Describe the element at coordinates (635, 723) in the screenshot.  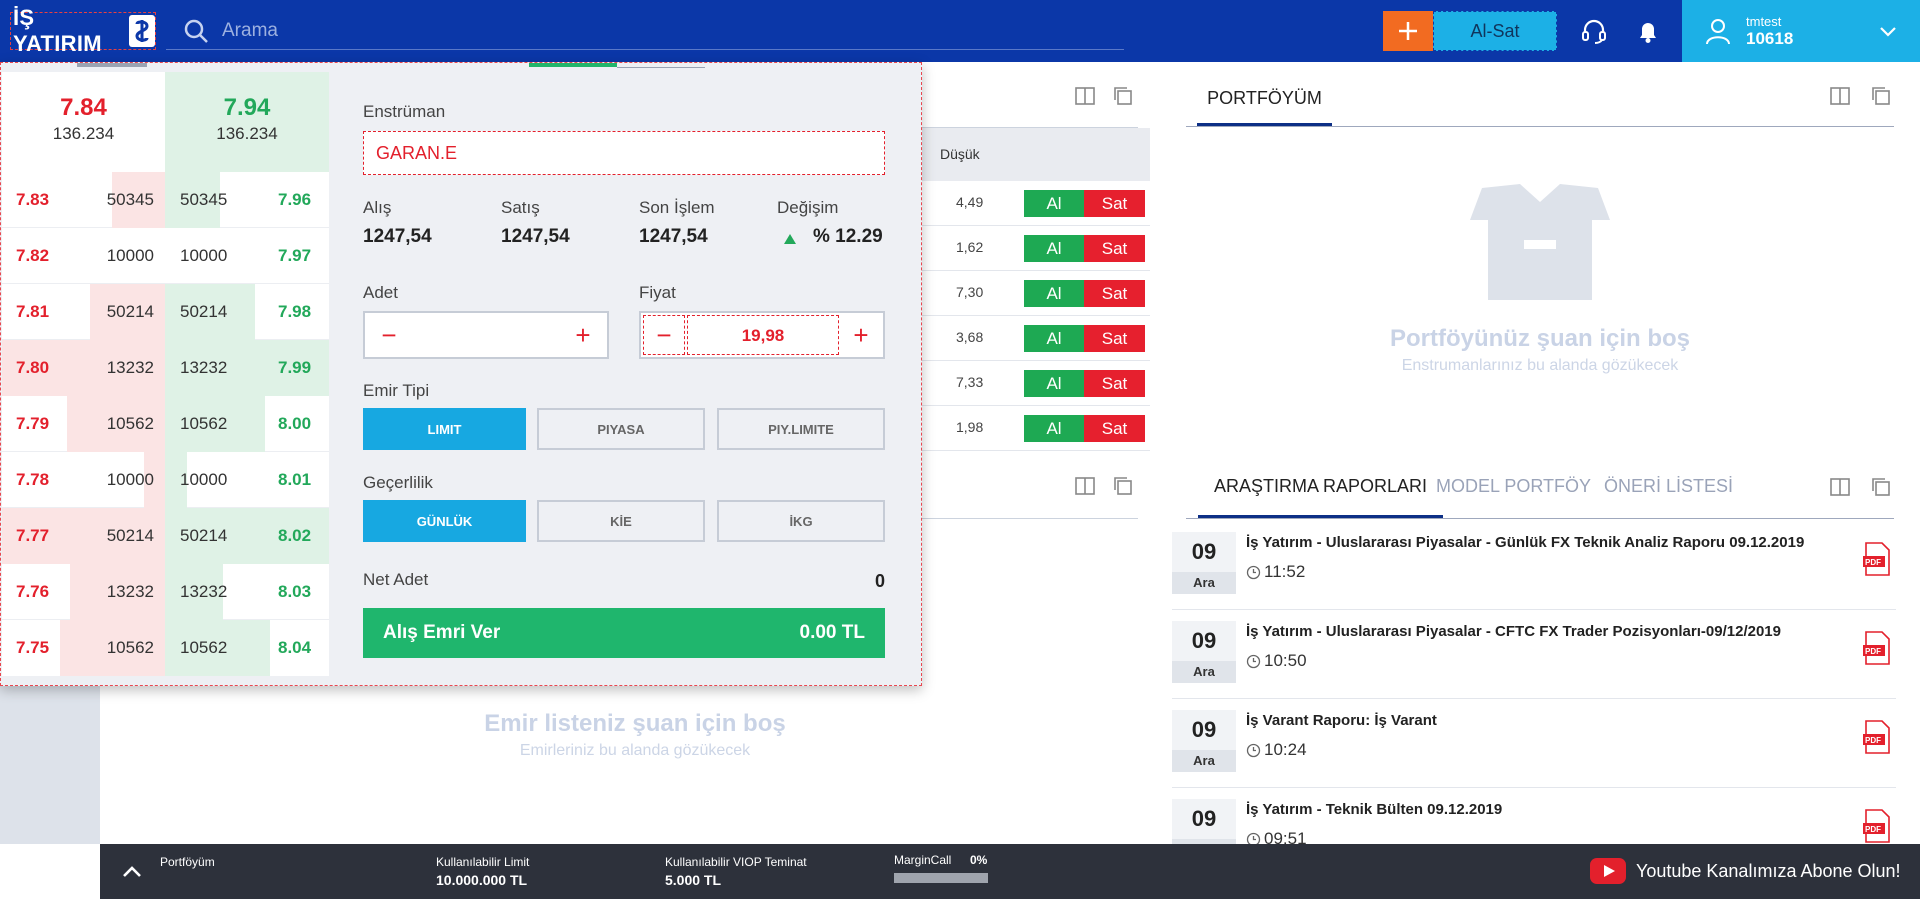
I see `orders-empty-title: Emir listeniz şuan için boş` at that location.